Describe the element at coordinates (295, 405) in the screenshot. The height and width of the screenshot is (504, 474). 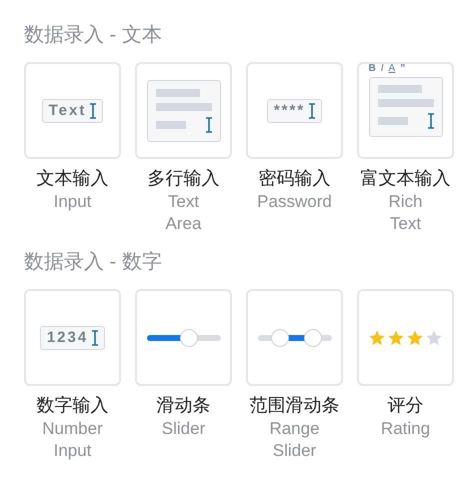
I see `component-name: 范围滑动条` at that location.